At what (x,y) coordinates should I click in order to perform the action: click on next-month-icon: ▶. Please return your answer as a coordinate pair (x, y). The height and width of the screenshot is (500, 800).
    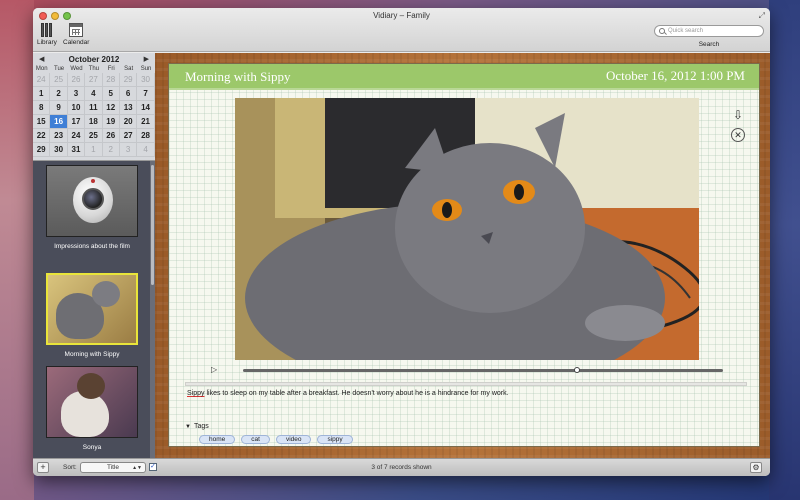
    Looking at the image, I should click on (146, 59).